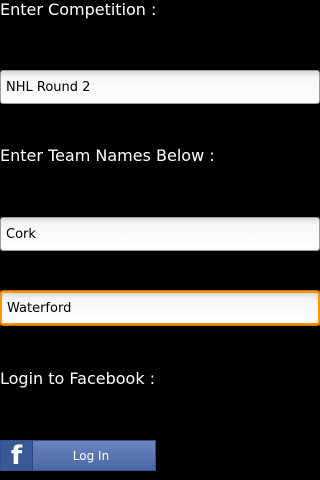 This screenshot has height=480, width=320. What do you see at coordinates (107, 155) in the screenshot?
I see `team-names-label: Enter Team Names Below :` at bounding box center [107, 155].